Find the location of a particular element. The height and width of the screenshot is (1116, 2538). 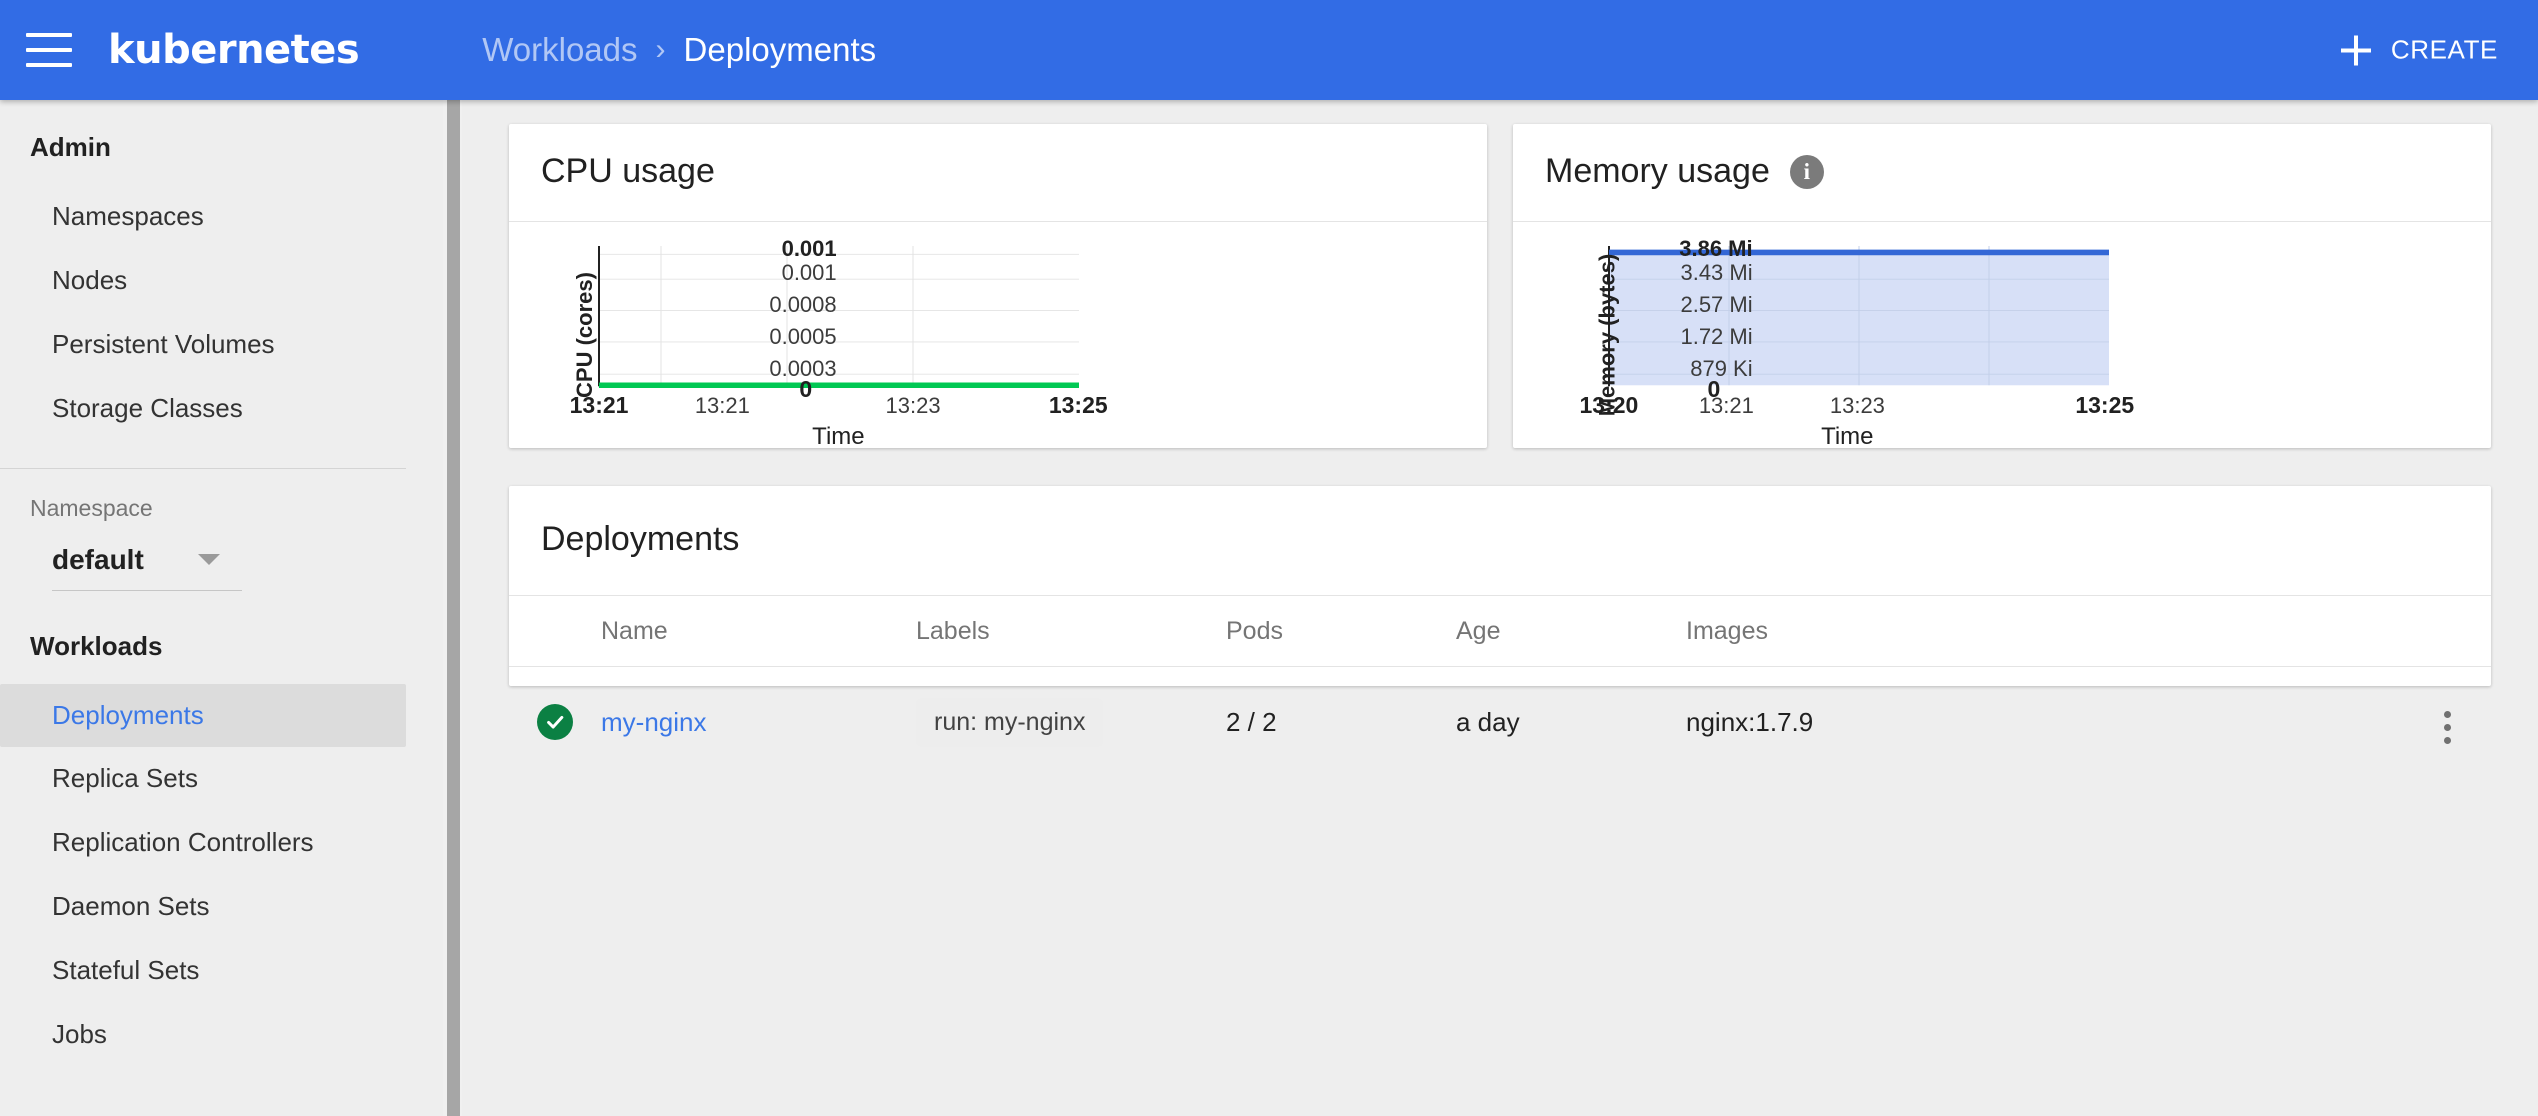

memory-y-tick-3: 1.72 Mi is located at coordinates (1716, 336).